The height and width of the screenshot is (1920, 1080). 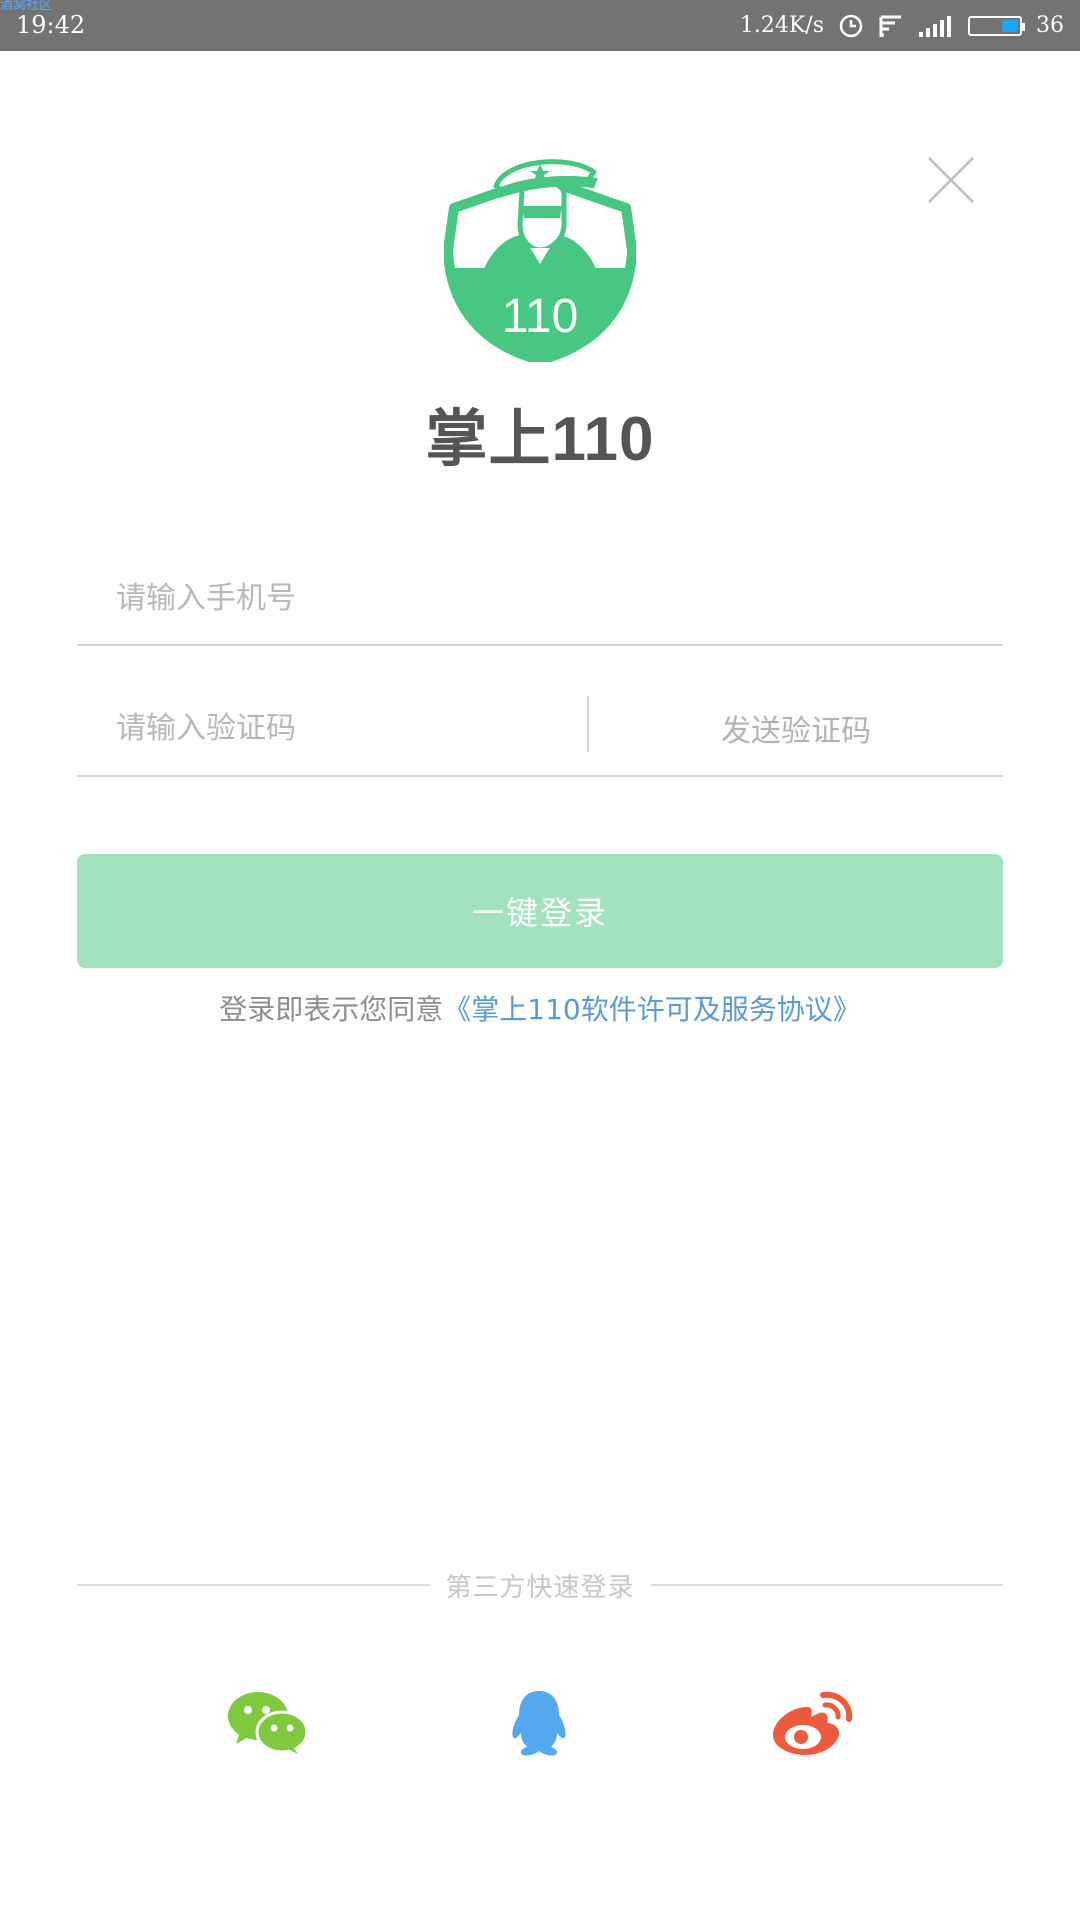 I want to click on code-field-row: 发送验证码, so click(x=540, y=728).